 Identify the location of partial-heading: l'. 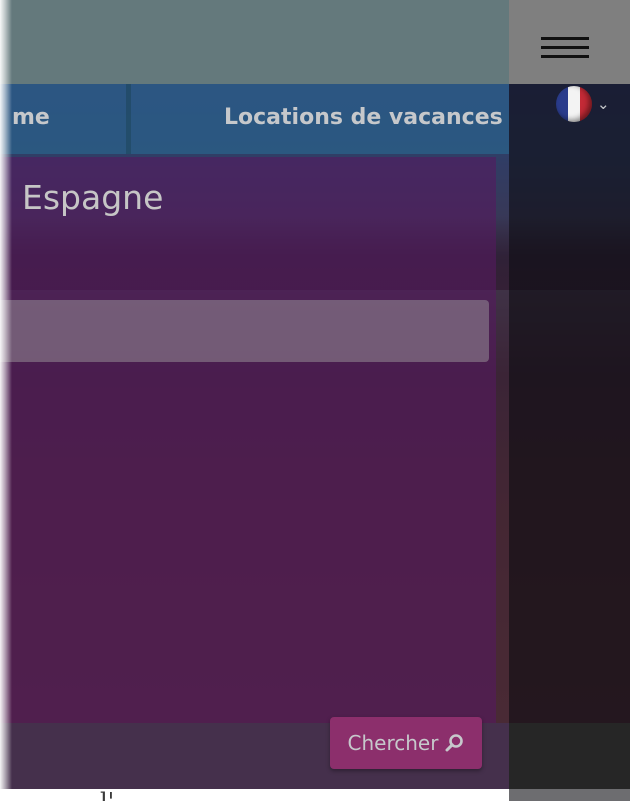
(107, 795).